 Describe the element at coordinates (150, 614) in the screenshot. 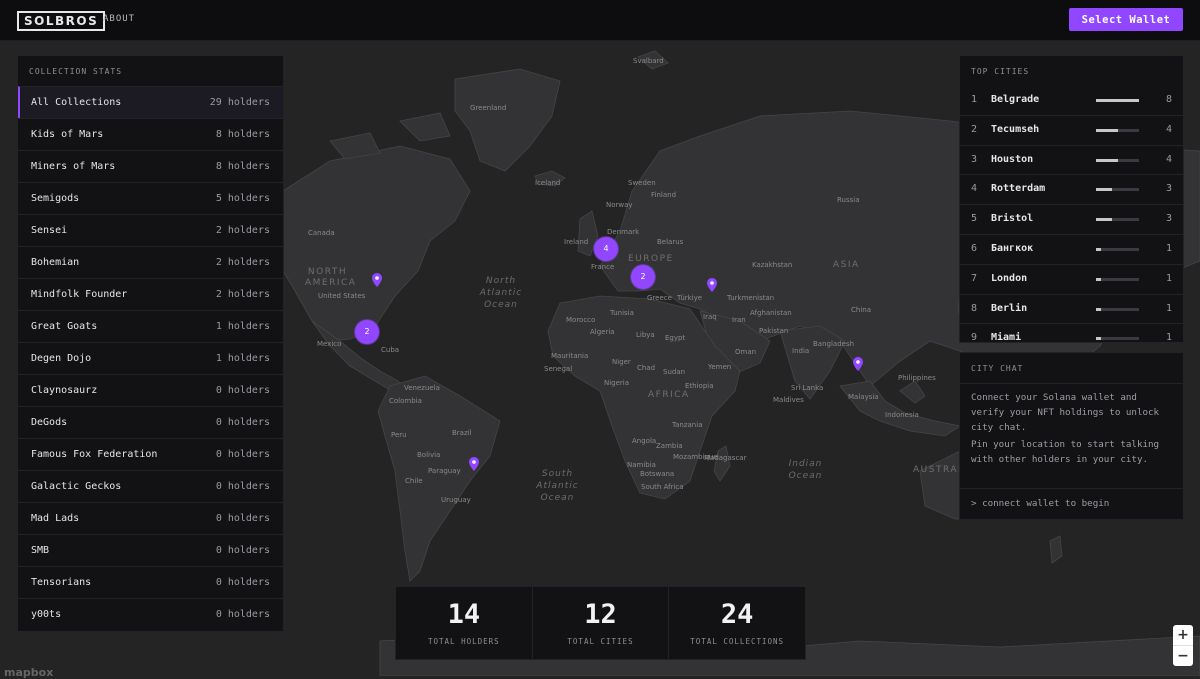

I see `collection-row: y00ts 0 holders` at that location.